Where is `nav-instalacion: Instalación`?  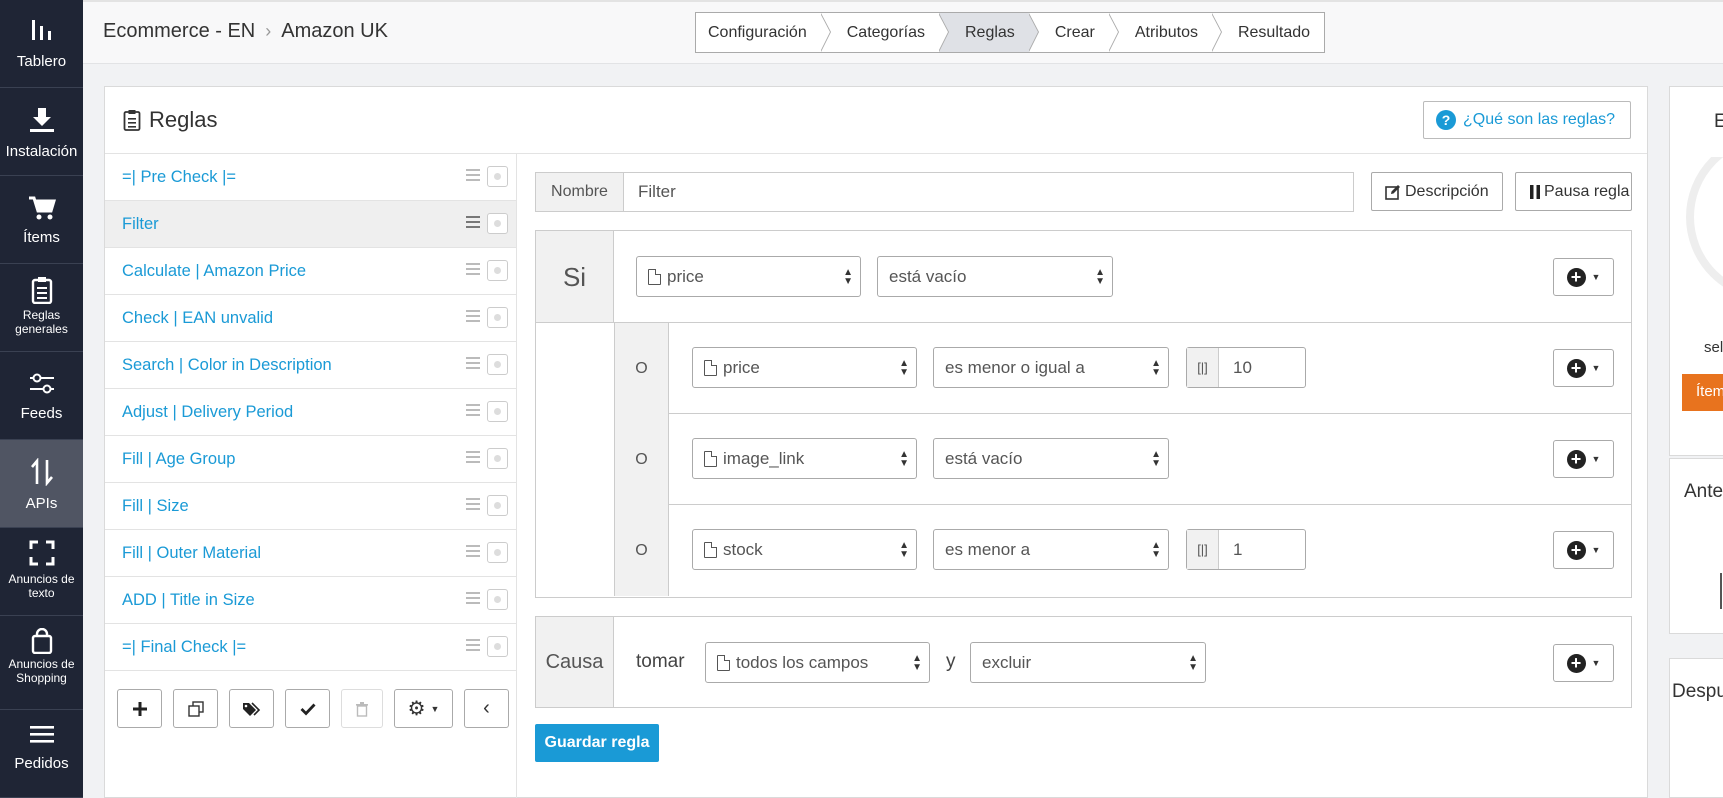 nav-instalacion: Instalación is located at coordinates (41, 132).